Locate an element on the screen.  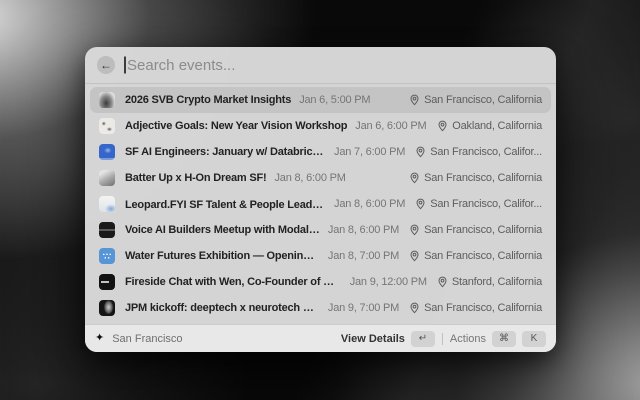
location-accessory: Stanford, California is located at coordinates (484, 282).